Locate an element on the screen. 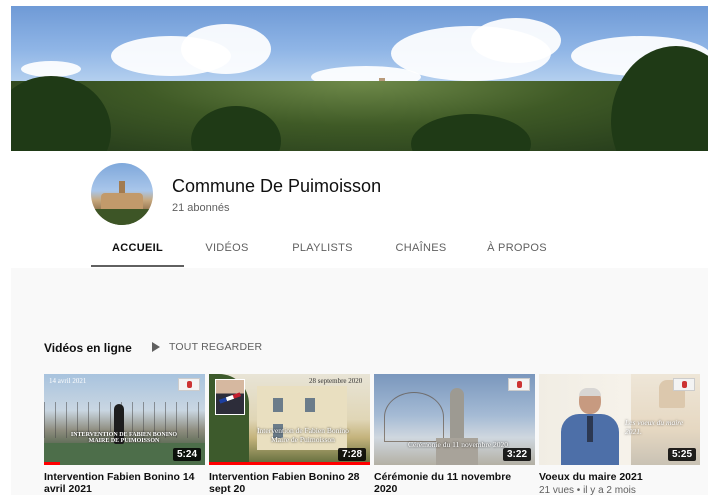 This screenshot has width=715, height=495. thumb-date: 28 septembre 2020 is located at coordinates (336, 381).